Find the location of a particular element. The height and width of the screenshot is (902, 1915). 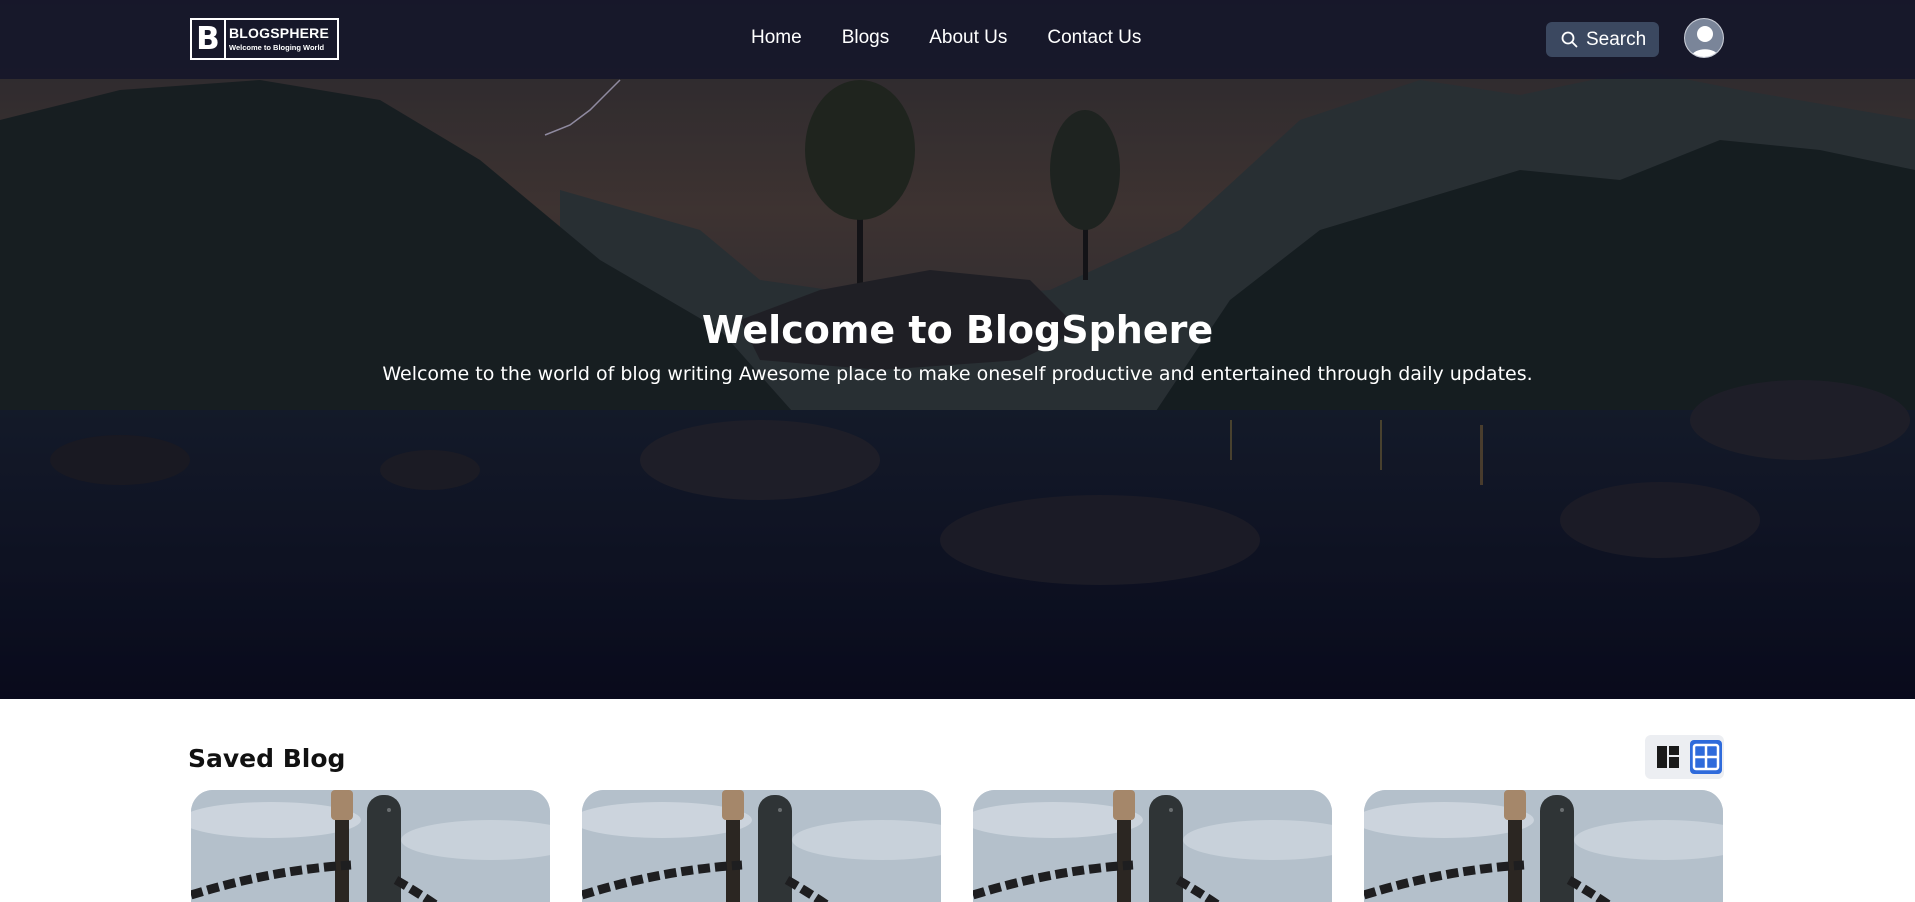

logo-letter-box: B is located at coordinates (209, 39).